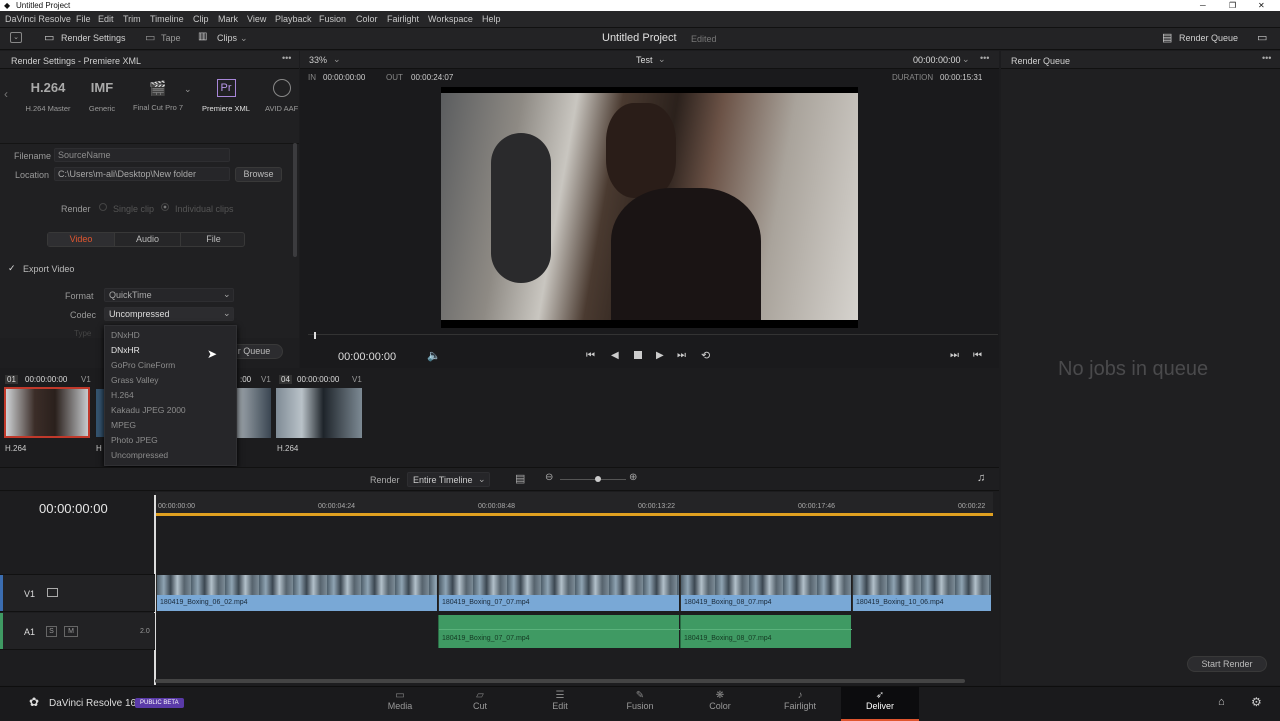 Image resolution: width=1280 pixels, height=721 pixels. Describe the element at coordinates (202, 36) in the screenshot. I see `clips-icon: ▥` at that location.